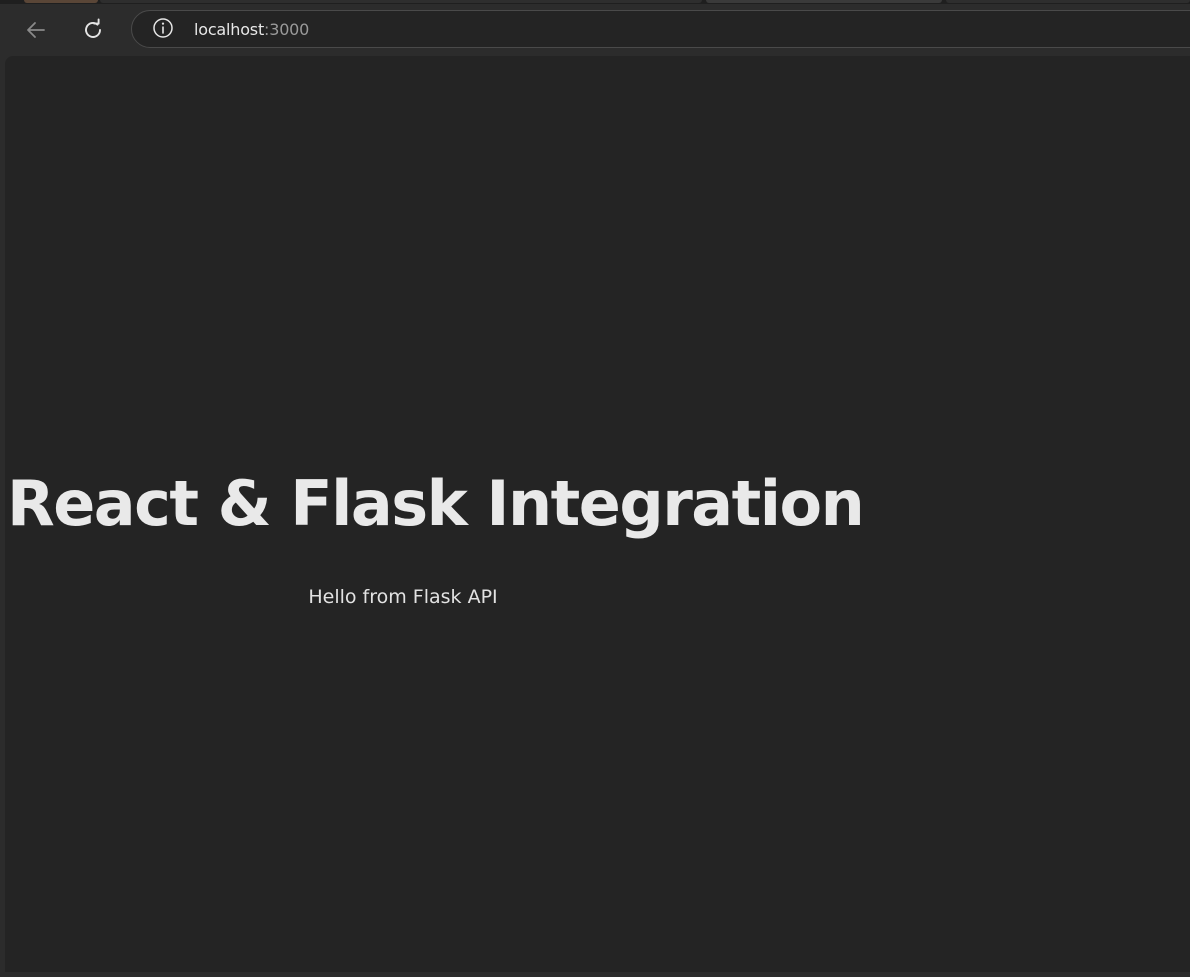 Image resolution: width=1190 pixels, height=977 pixels. What do you see at coordinates (660, 29) in the screenshot?
I see `address-bar: localhost:3000` at bounding box center [660, 29].